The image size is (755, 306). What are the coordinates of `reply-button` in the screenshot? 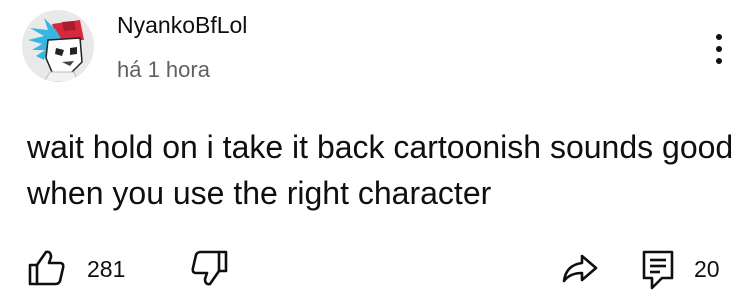 It's located at (660, 270).